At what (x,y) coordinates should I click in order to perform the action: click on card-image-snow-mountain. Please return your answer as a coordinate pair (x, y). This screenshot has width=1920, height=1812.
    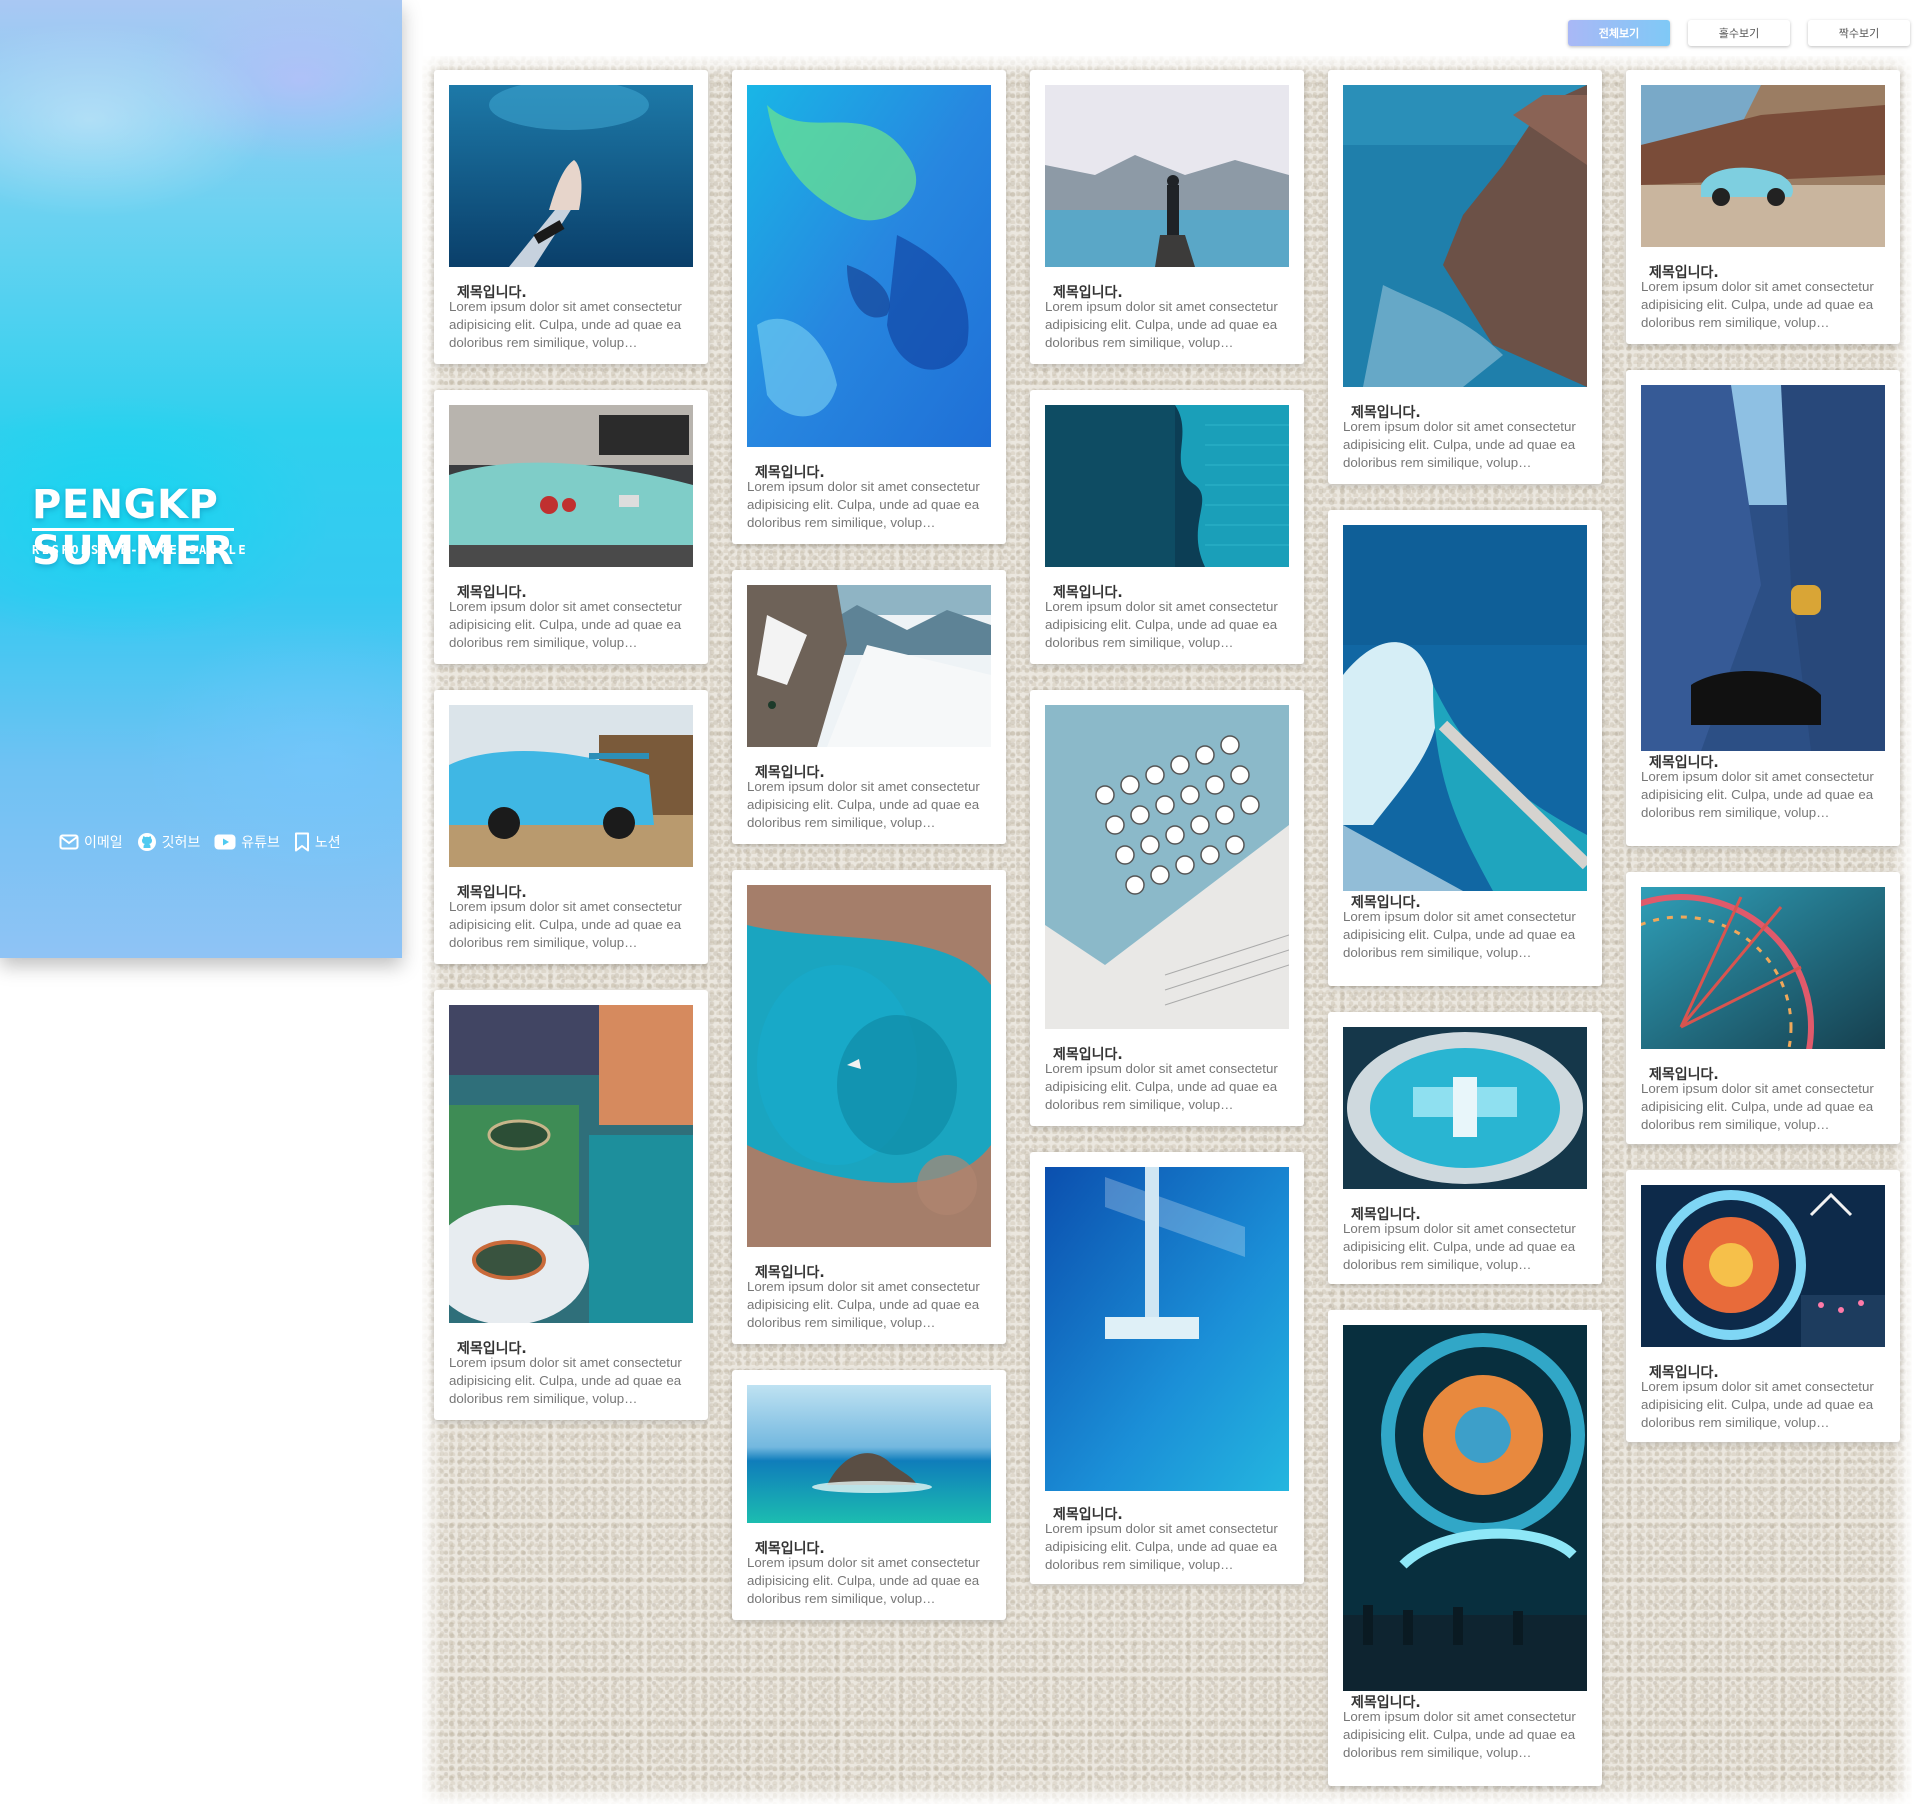
    Looking at the image, I should click on (869, 666).